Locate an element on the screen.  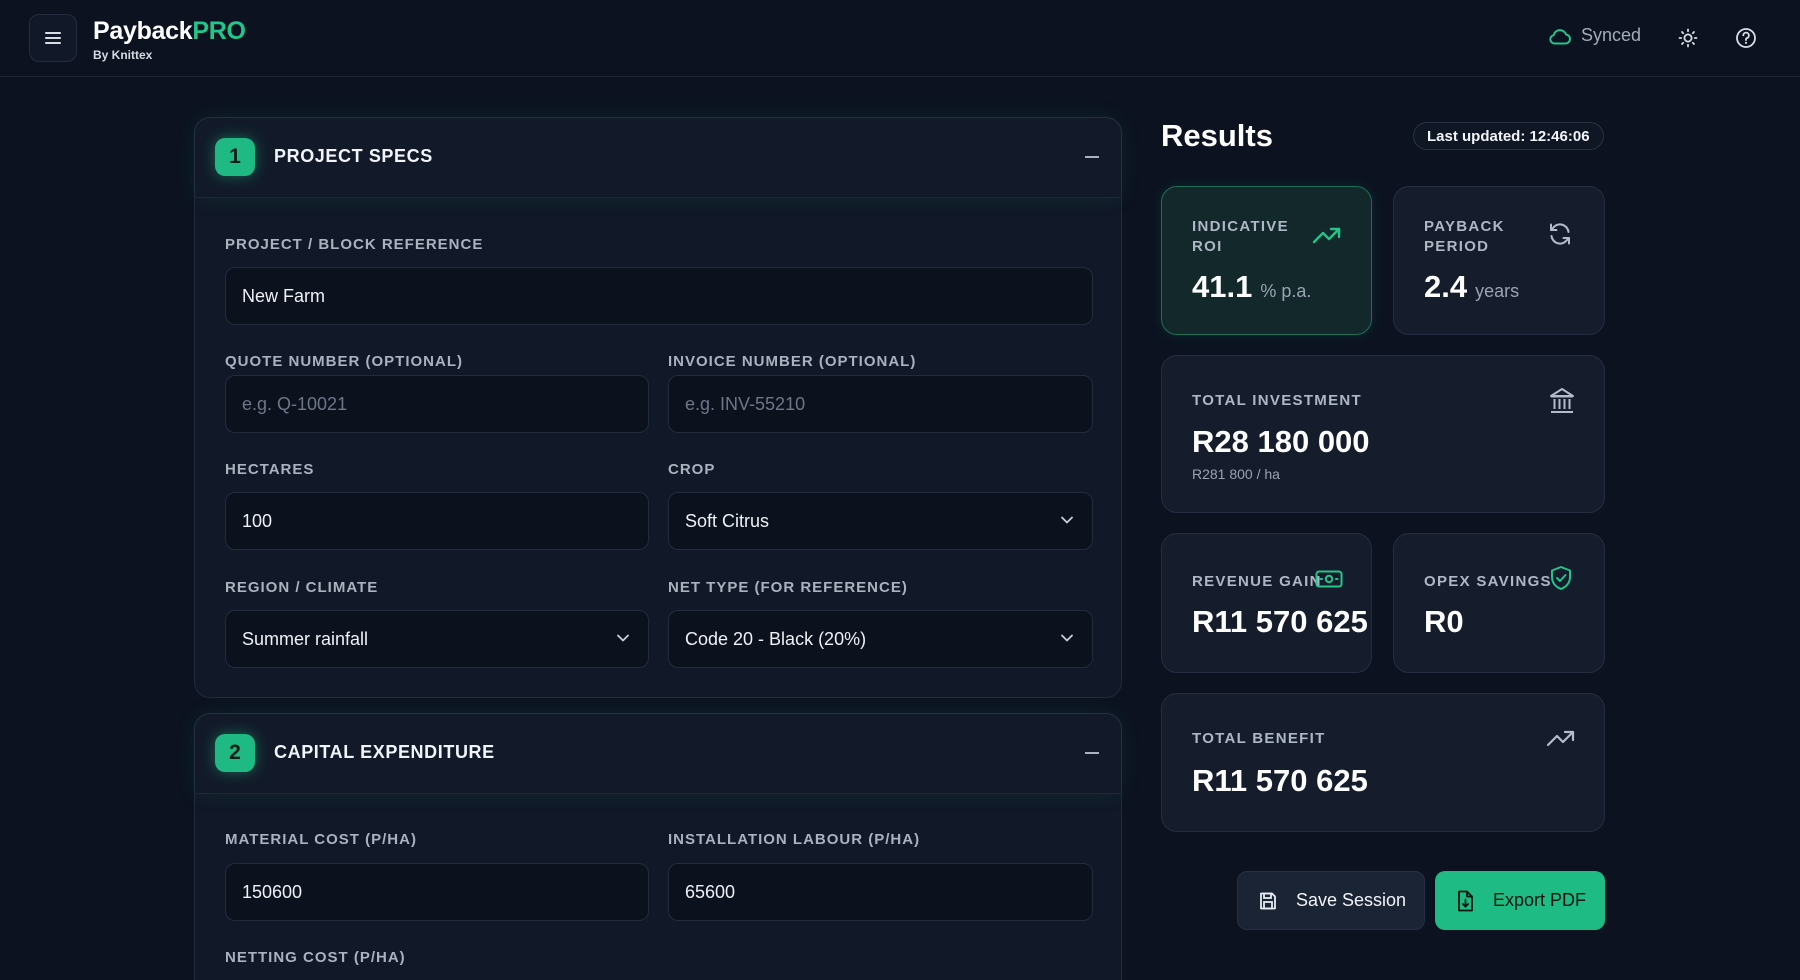
brand-main: Payback is located at coordinates (143, 31).